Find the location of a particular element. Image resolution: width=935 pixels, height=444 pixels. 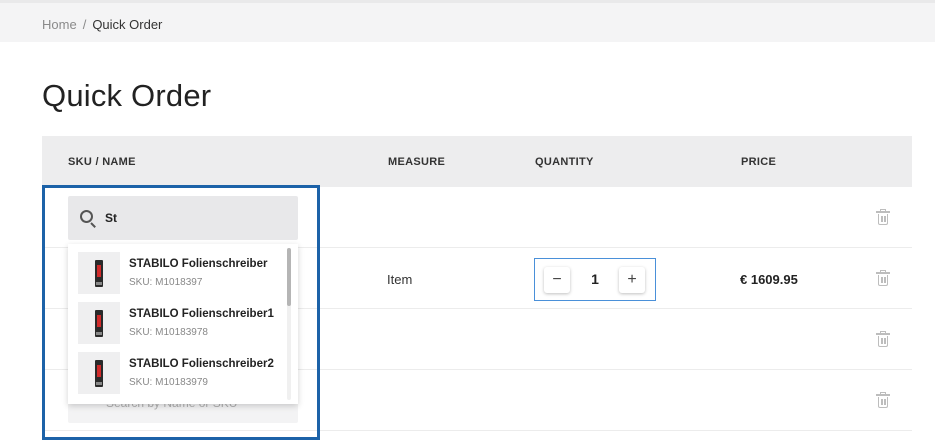

page-title: Quick Order is located at coordinates (127, 95).